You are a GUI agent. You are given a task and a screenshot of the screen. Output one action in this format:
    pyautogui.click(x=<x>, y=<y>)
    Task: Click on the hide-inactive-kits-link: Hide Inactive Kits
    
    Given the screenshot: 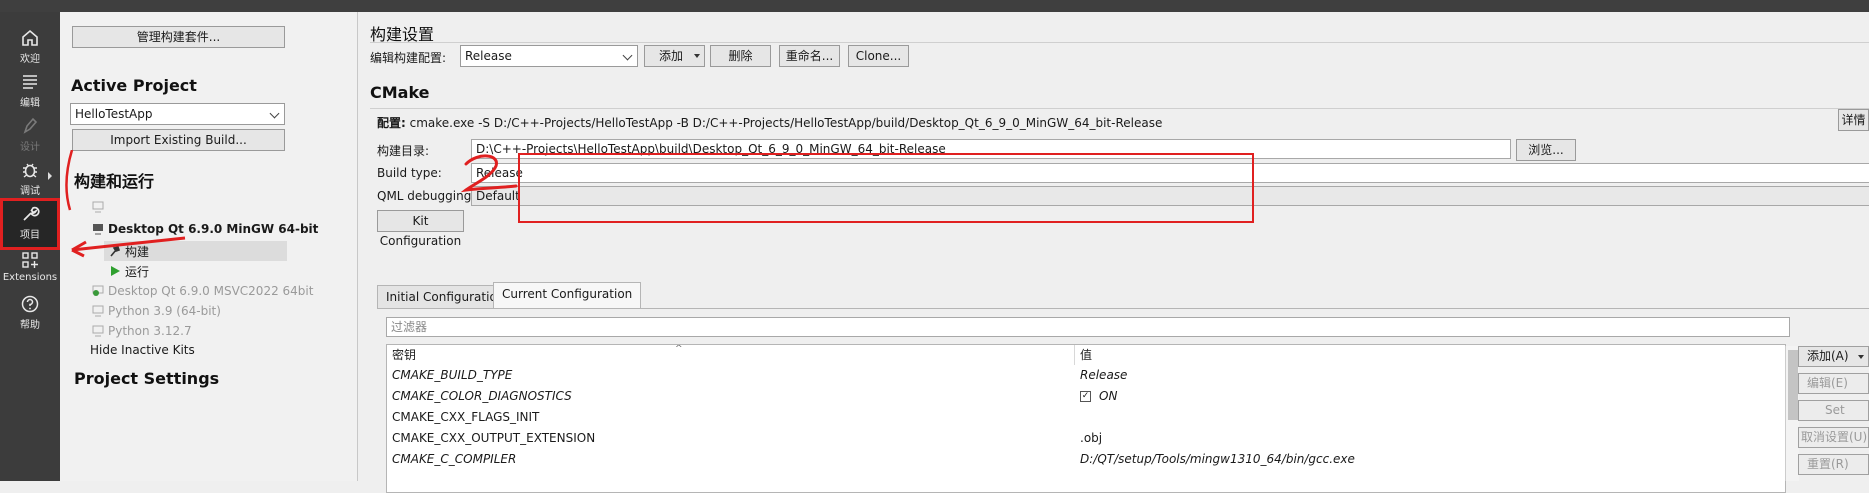 What is the action you would take?
    pyautogui.click(x=142, y=350)
    